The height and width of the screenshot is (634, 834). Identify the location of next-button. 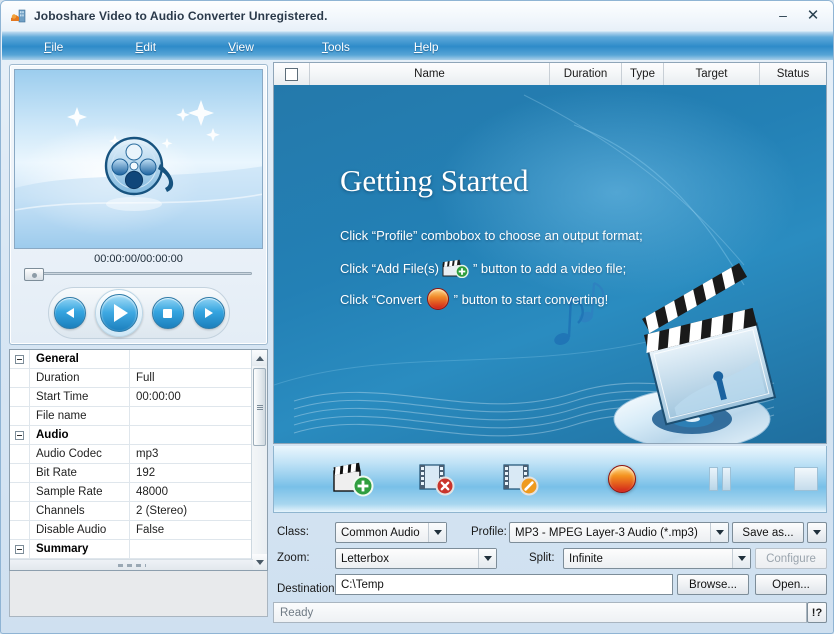
(208, 313).